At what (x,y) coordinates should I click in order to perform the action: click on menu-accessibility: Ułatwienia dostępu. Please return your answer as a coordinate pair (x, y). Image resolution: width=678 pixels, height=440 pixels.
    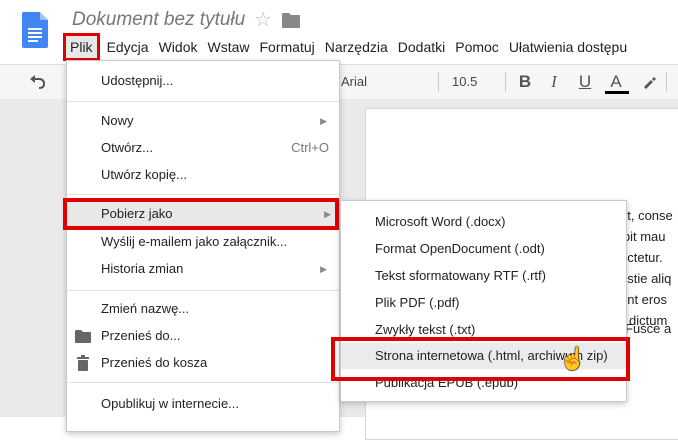
    Looking at the image, I should click on (568, 47).